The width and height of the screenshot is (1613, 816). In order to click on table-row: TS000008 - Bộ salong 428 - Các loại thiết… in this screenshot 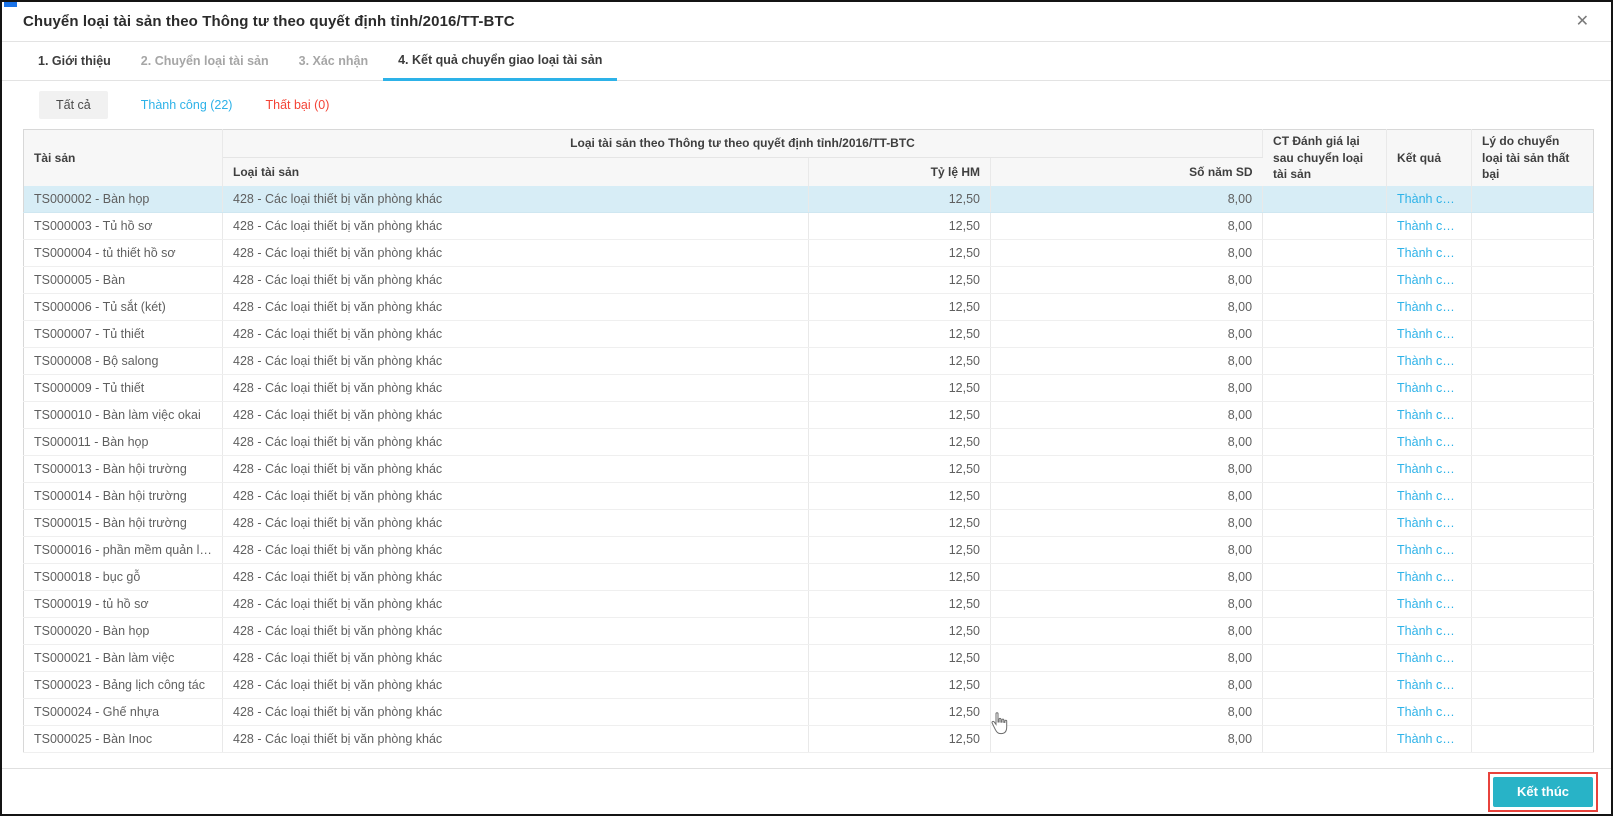, I will do `click(808, 361)`.